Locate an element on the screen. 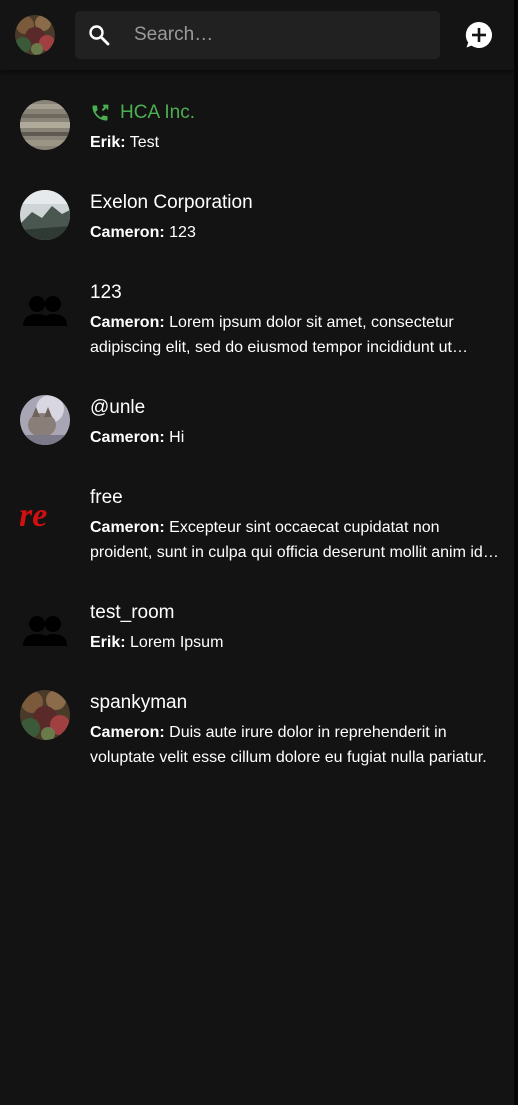 Image resolution: width=518 pixels, height=1105 pixels. preview-text: Hi is located at coordinates (177, 437).